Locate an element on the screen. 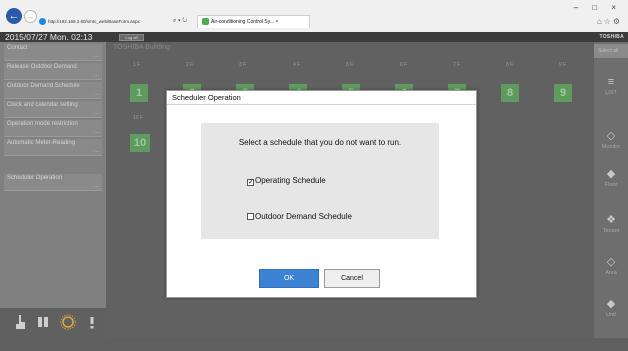  right-panel-label: Monitor is located at coordinates (611, 147).